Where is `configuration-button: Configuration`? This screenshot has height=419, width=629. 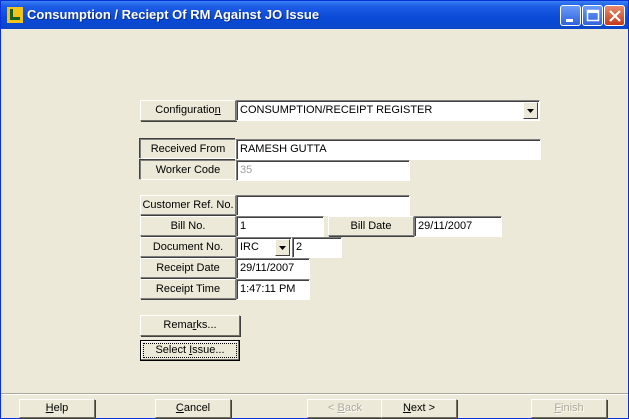 configuration-button: Configuration is located at coordinates (188, 110).